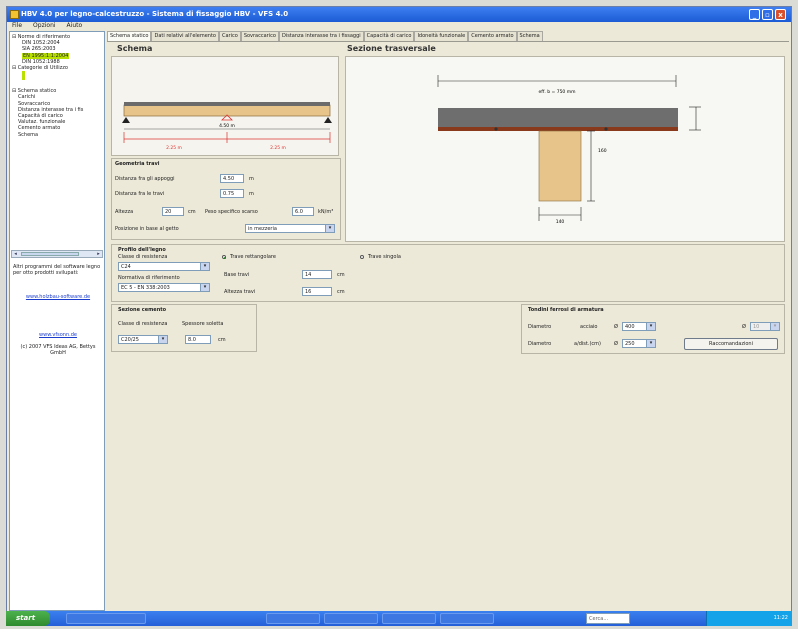  I want to click on base-travi-label: Base travi, so click(237, 275).